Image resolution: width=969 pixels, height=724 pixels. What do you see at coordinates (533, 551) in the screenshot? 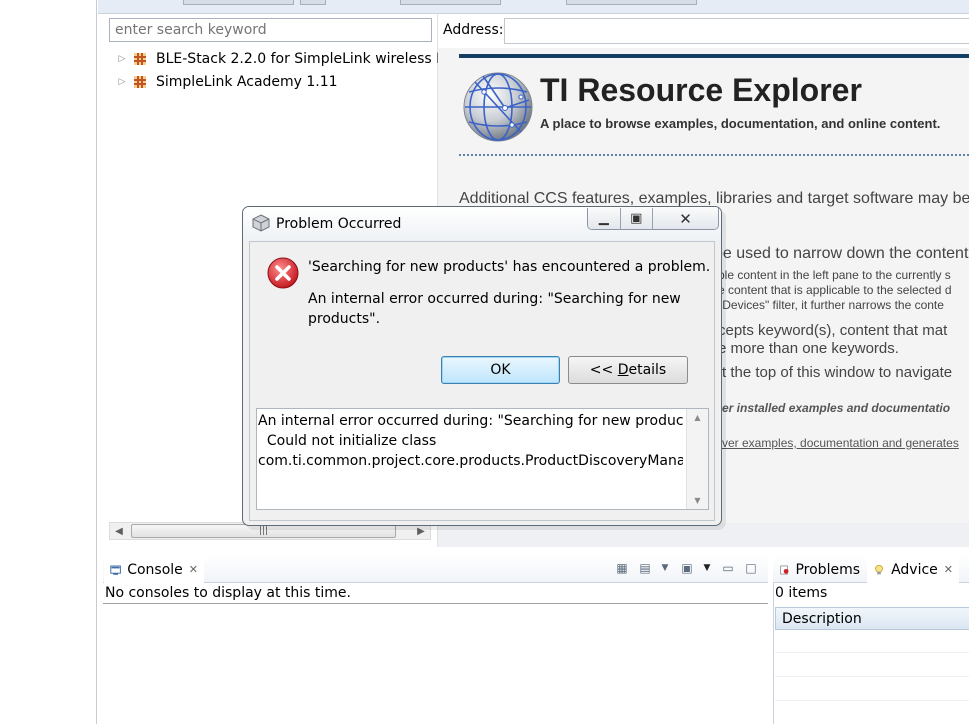
I see `pane-separator` at bounding box center [533, 551].